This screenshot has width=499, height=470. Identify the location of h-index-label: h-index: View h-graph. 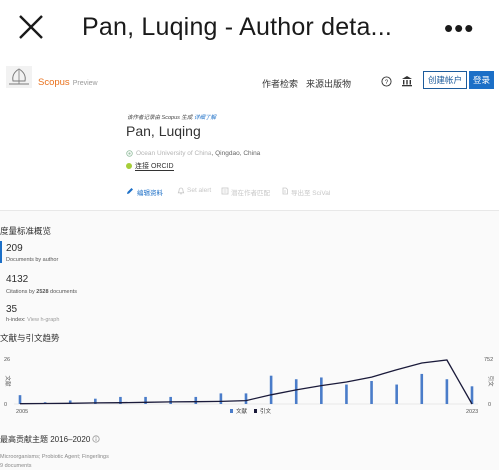
(32, 320).